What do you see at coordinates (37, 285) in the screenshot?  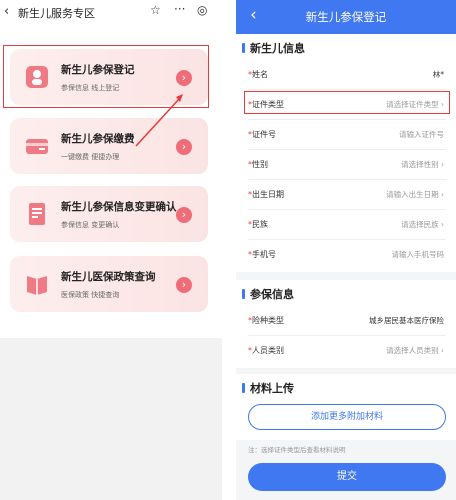 I see `book-icon` at bounding box center [37, 285].